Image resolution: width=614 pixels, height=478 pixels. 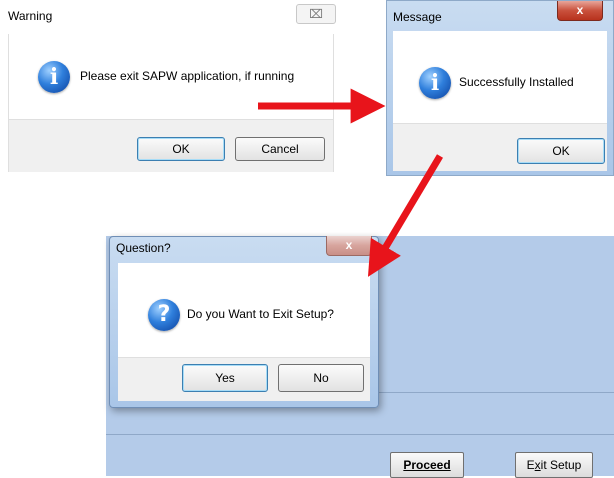 What do you see at coordinates (351, 182) in the screenshot?
I see `flow-arrows` at bounding box center [351, 182].